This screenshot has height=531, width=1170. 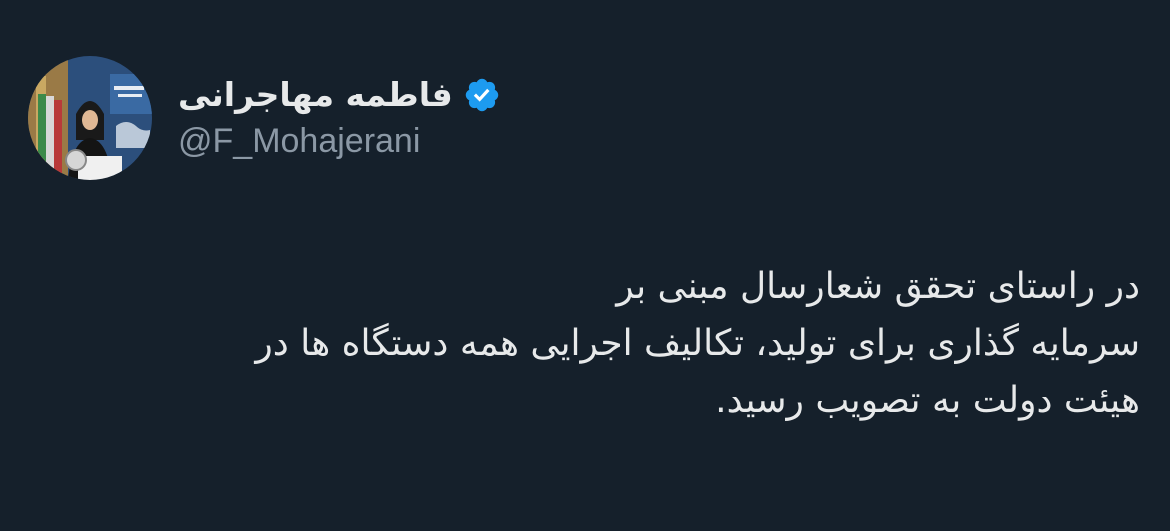 What do you see at coordinates (339, 118) in the screenshot?
I see `user-names: فاطمه مهاجرانی @F_Mohajerani` at bounding box center [339, 118].